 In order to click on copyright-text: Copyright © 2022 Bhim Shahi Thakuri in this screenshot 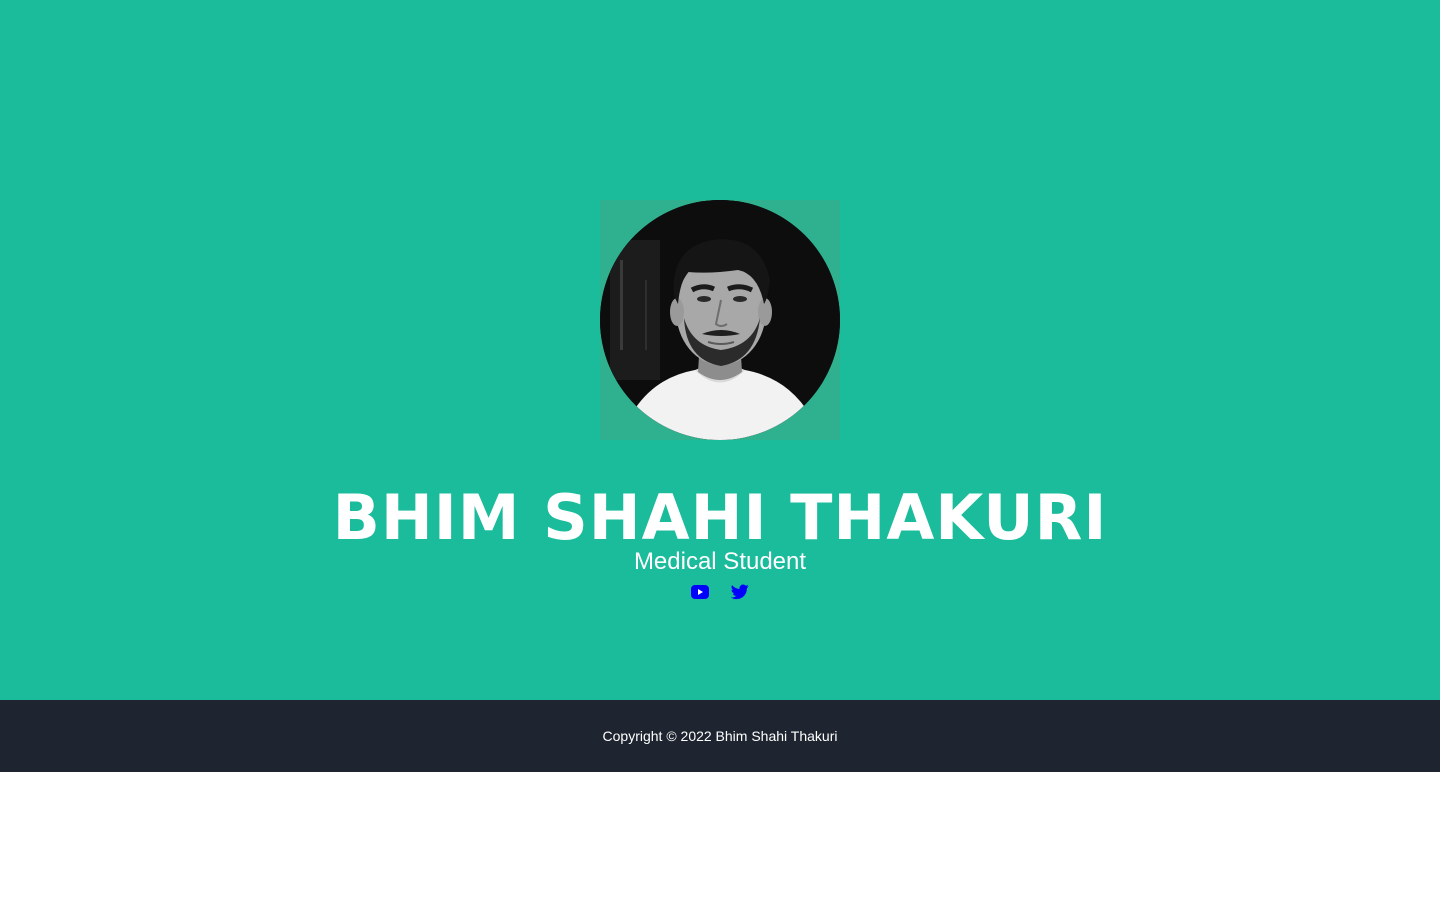, I will do `click(720, 736)`.